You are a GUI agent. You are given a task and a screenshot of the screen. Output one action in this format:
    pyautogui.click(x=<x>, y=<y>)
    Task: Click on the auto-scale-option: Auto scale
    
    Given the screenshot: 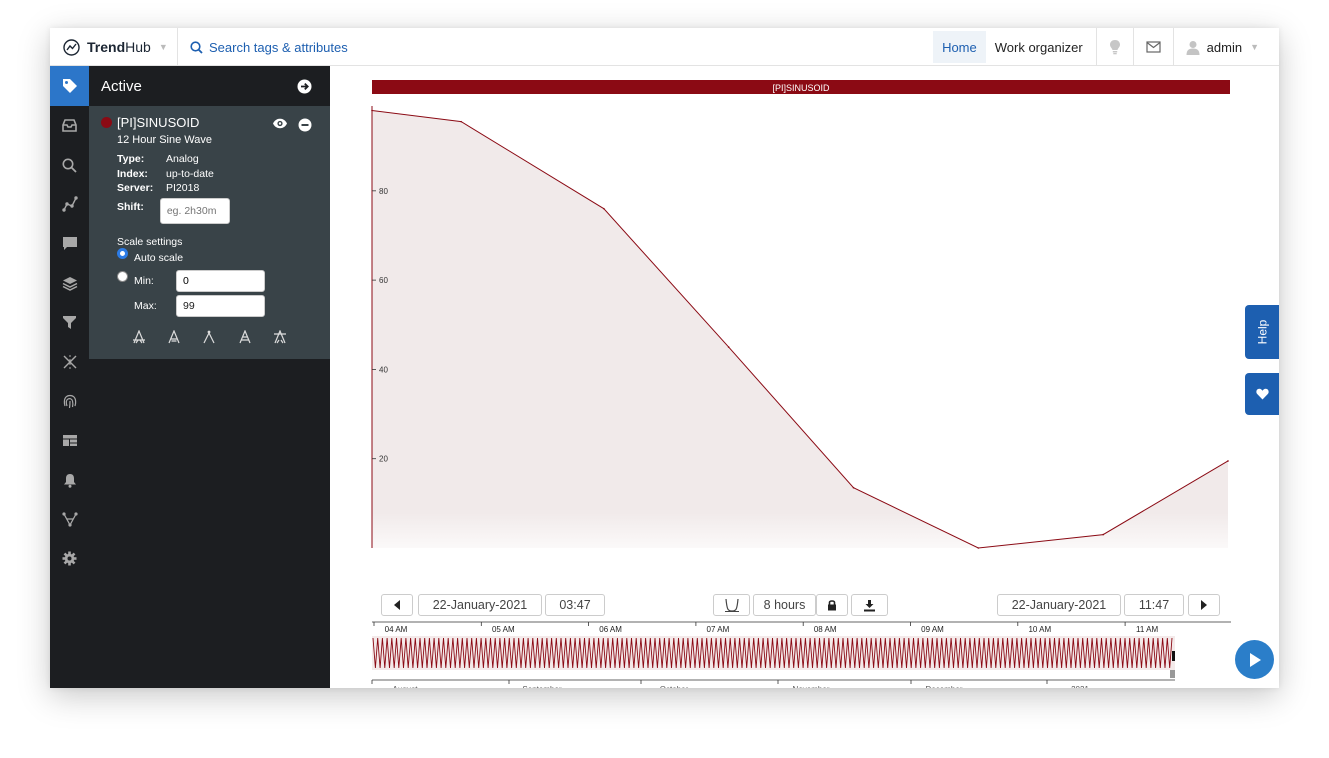 What is the action you would take?
    pyautogui.click(x=217, y=256)
    